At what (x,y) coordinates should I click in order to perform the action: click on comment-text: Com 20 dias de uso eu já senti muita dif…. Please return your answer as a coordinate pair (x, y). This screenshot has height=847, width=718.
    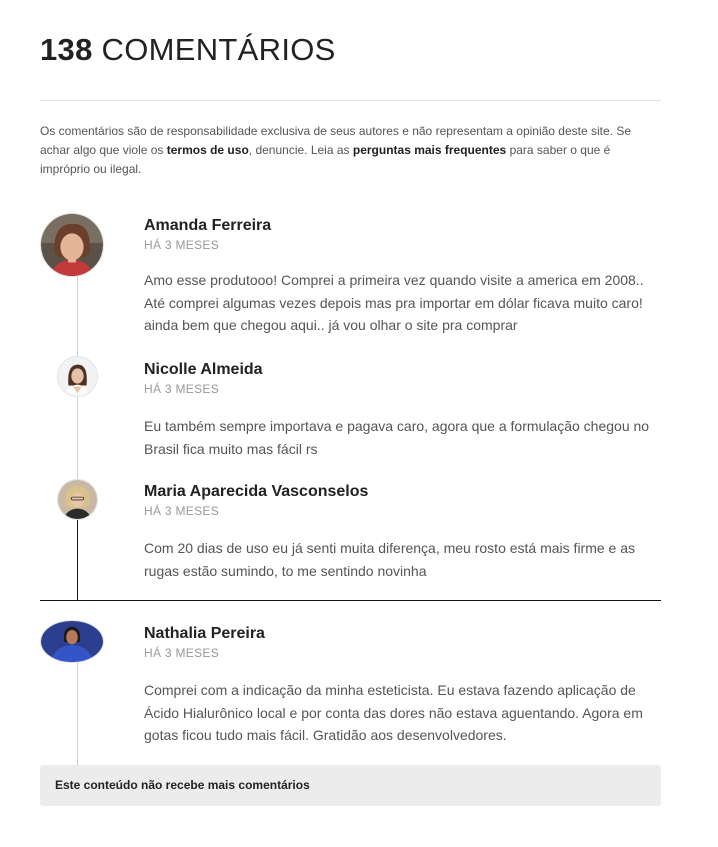
    Looking at the image, I should click on (390, 559).